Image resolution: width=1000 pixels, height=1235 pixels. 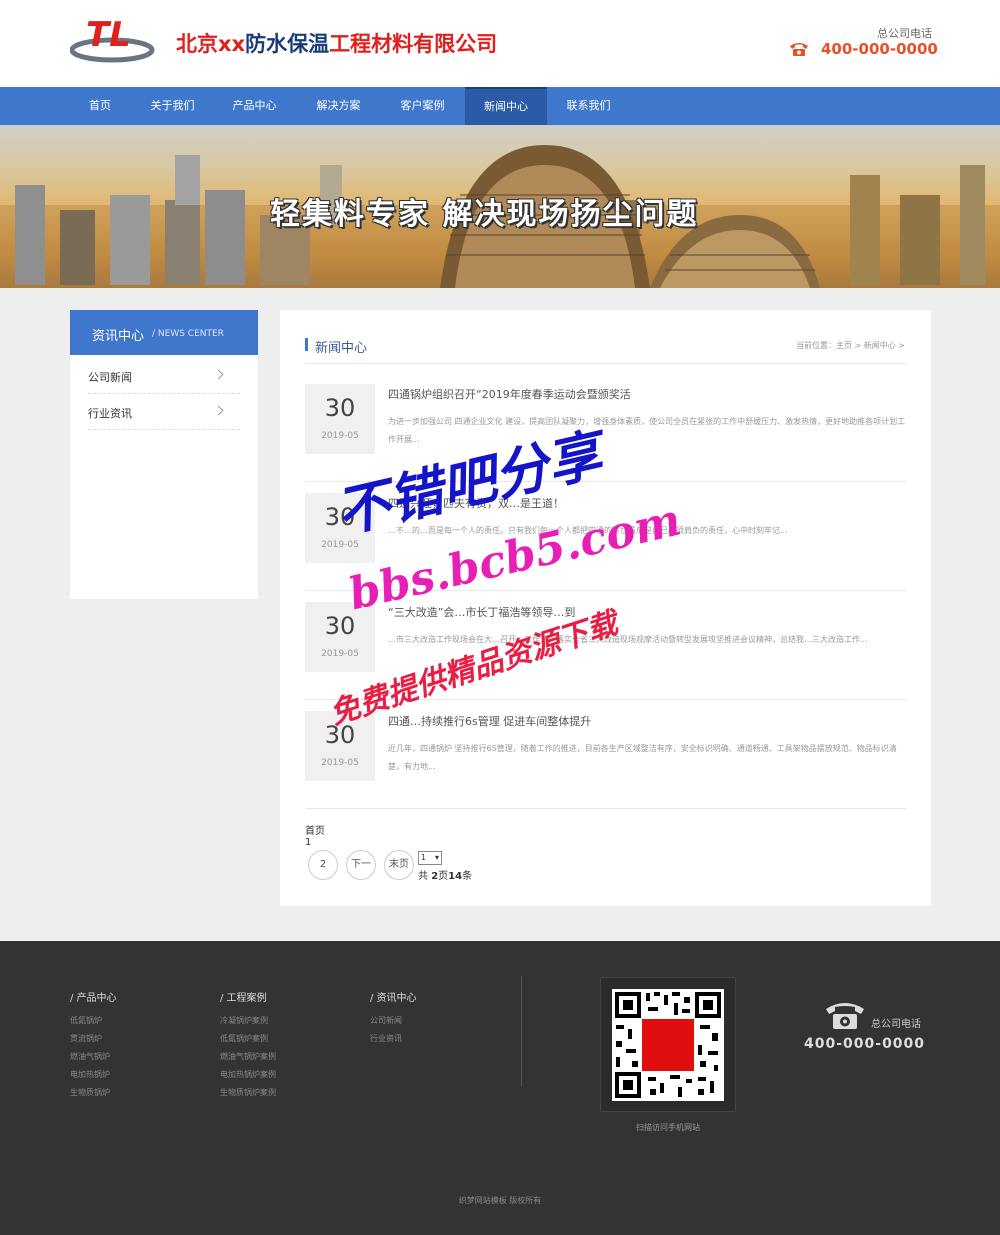 What do you see at coordinates (172, 106) in the screenshot?
I see `nav-item-about: 关于我们` at bounding box center [172, 106].